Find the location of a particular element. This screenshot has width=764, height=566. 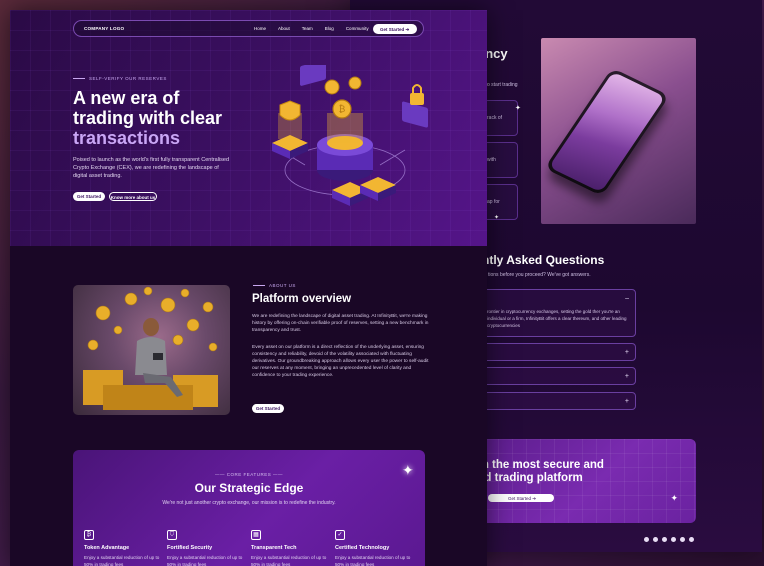

faq-title: ntly Asked Questions is located at coordinates (543, 260).